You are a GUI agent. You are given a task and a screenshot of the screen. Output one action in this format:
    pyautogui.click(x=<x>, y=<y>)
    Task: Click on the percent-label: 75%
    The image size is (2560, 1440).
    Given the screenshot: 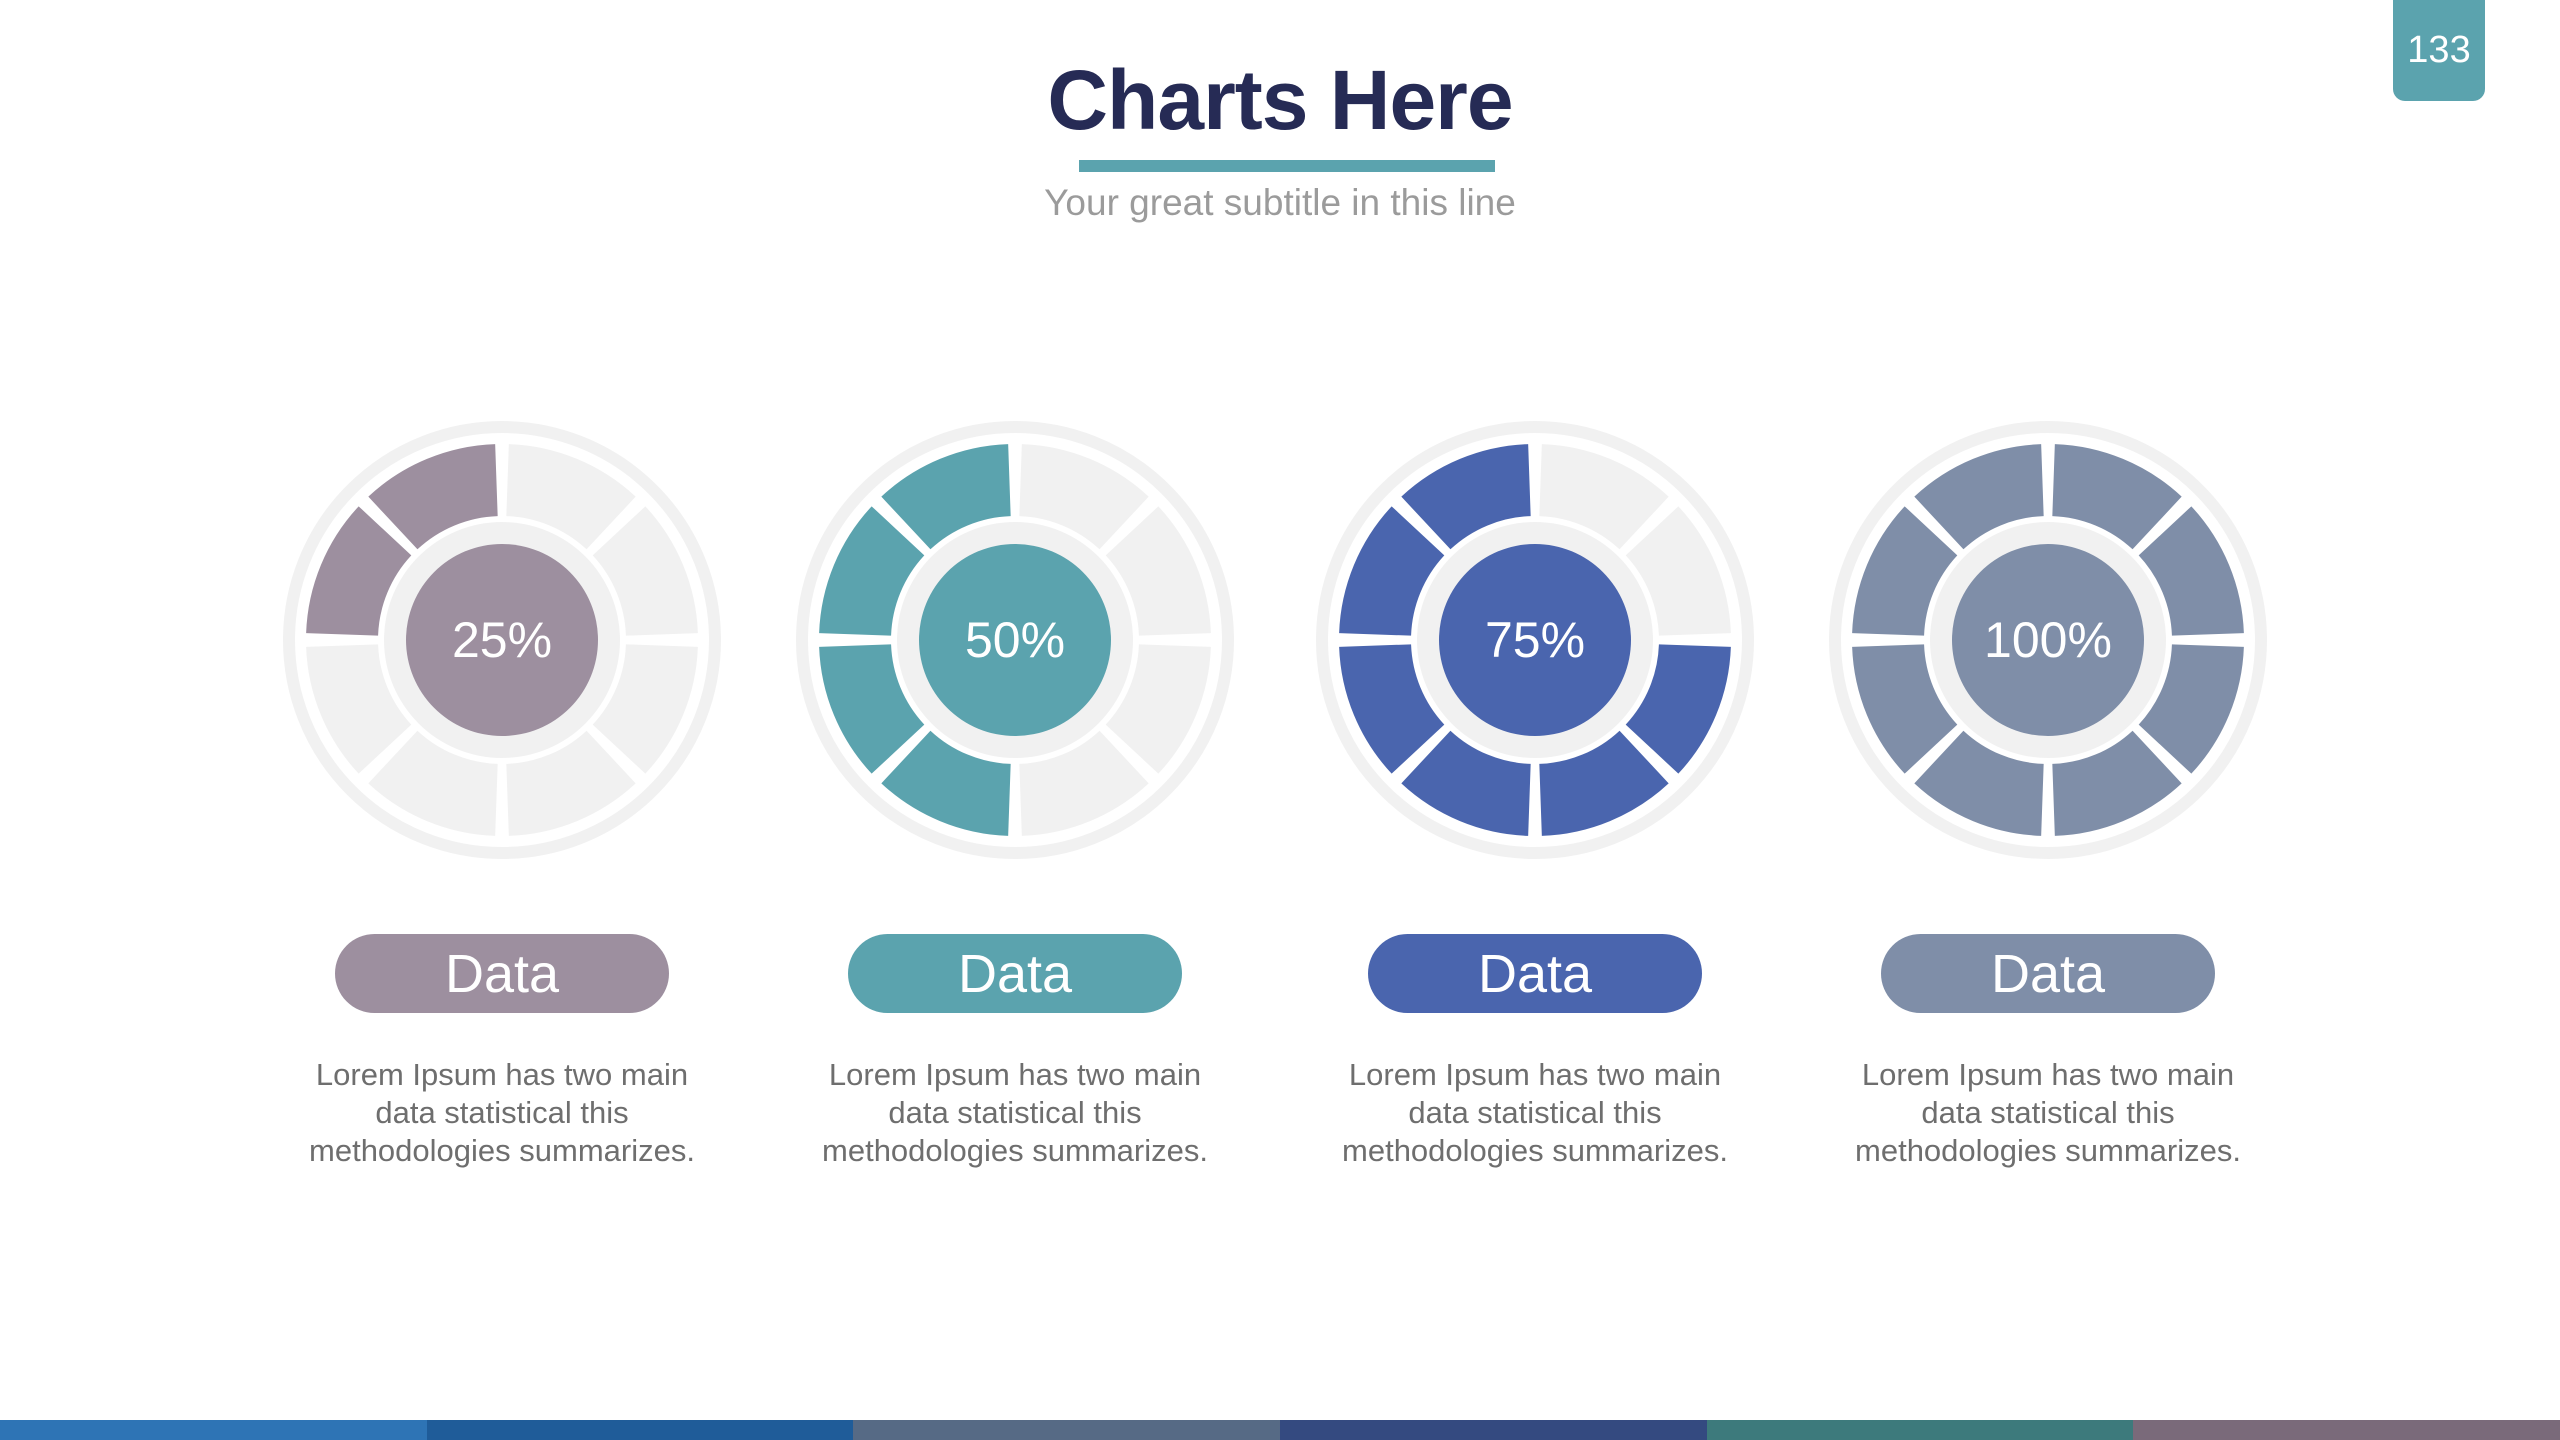 What is the action you would take?
    pyautogui.click(x=1535, y=640)
    